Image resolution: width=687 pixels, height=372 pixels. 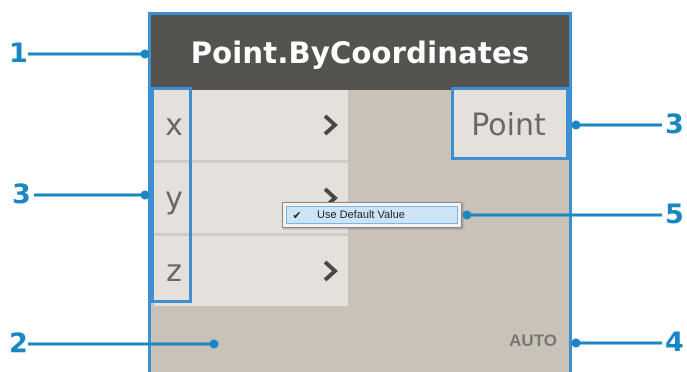 I want to click on callout-3-right: 3, so click(x=674, y=124).